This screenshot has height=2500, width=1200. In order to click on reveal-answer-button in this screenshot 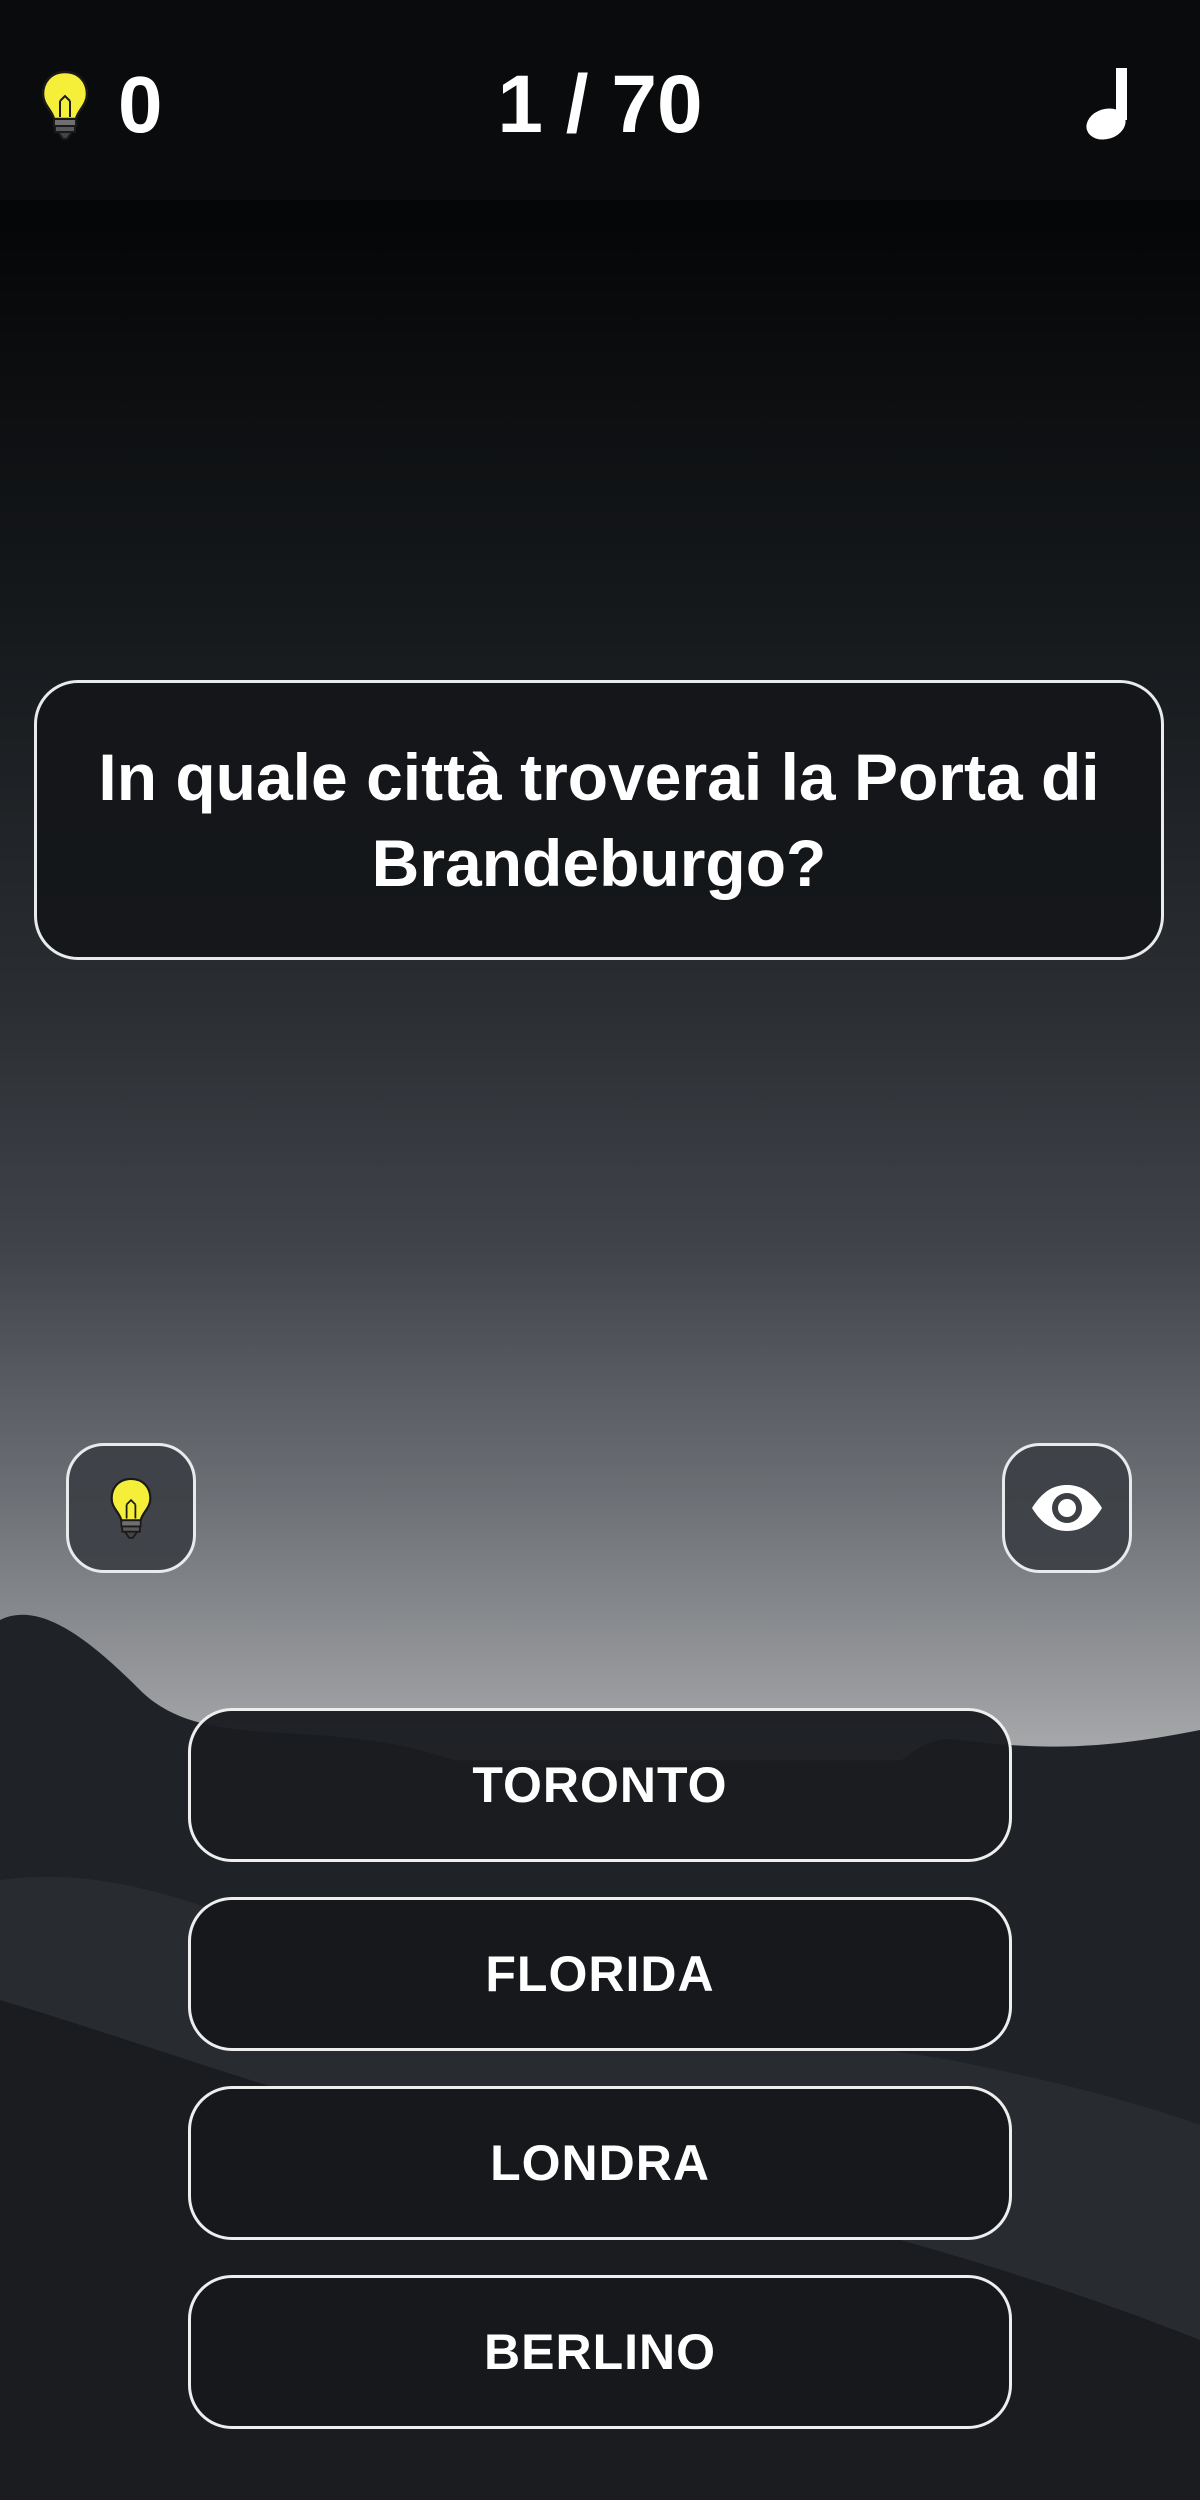, I will do `click(1067, 1508)`.